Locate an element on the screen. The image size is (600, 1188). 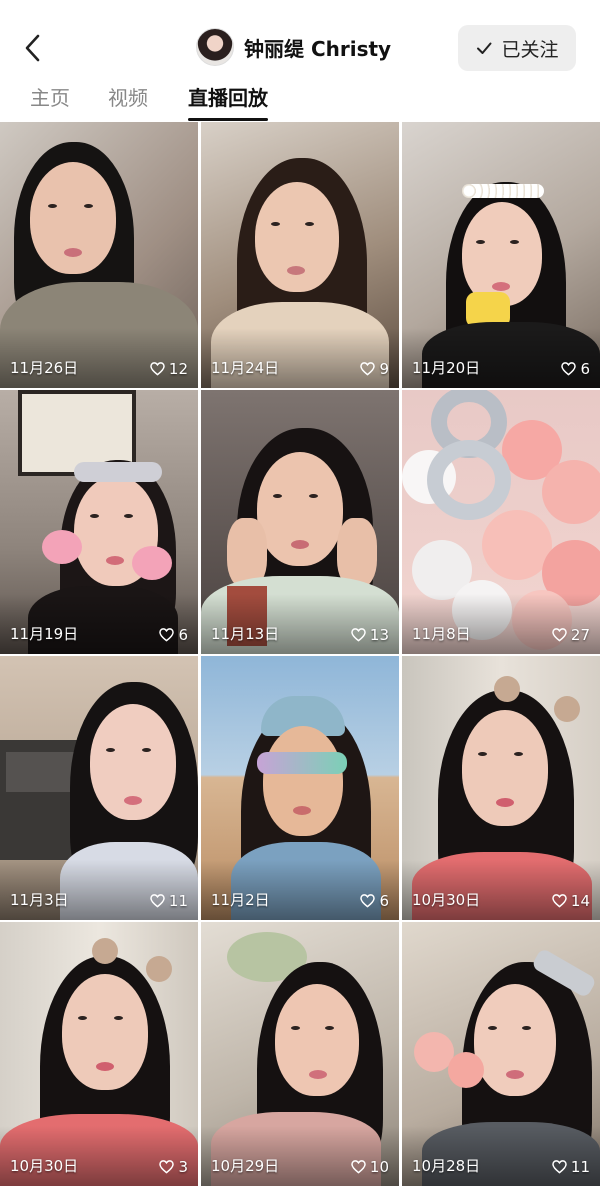
video-likes: 10 is located at coordinates (370, 1167).